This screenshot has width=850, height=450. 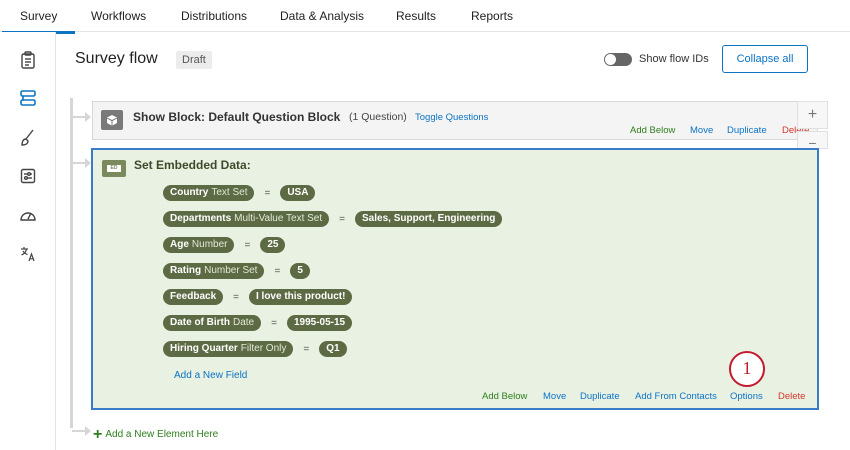 What do you see at coordinates (273, 245) in the screenshot?
I see `field-value-pill: 25` at bounding box center [273, 245].